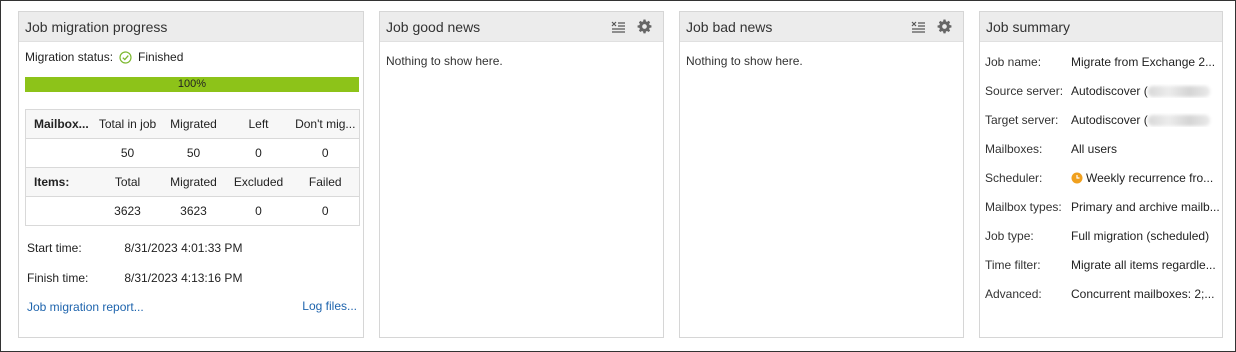 The width and height of the screenshot is (1236, 352). I want to click on start-time-value: 8/31/2023 4:01:33 PM, so click(183, 248).